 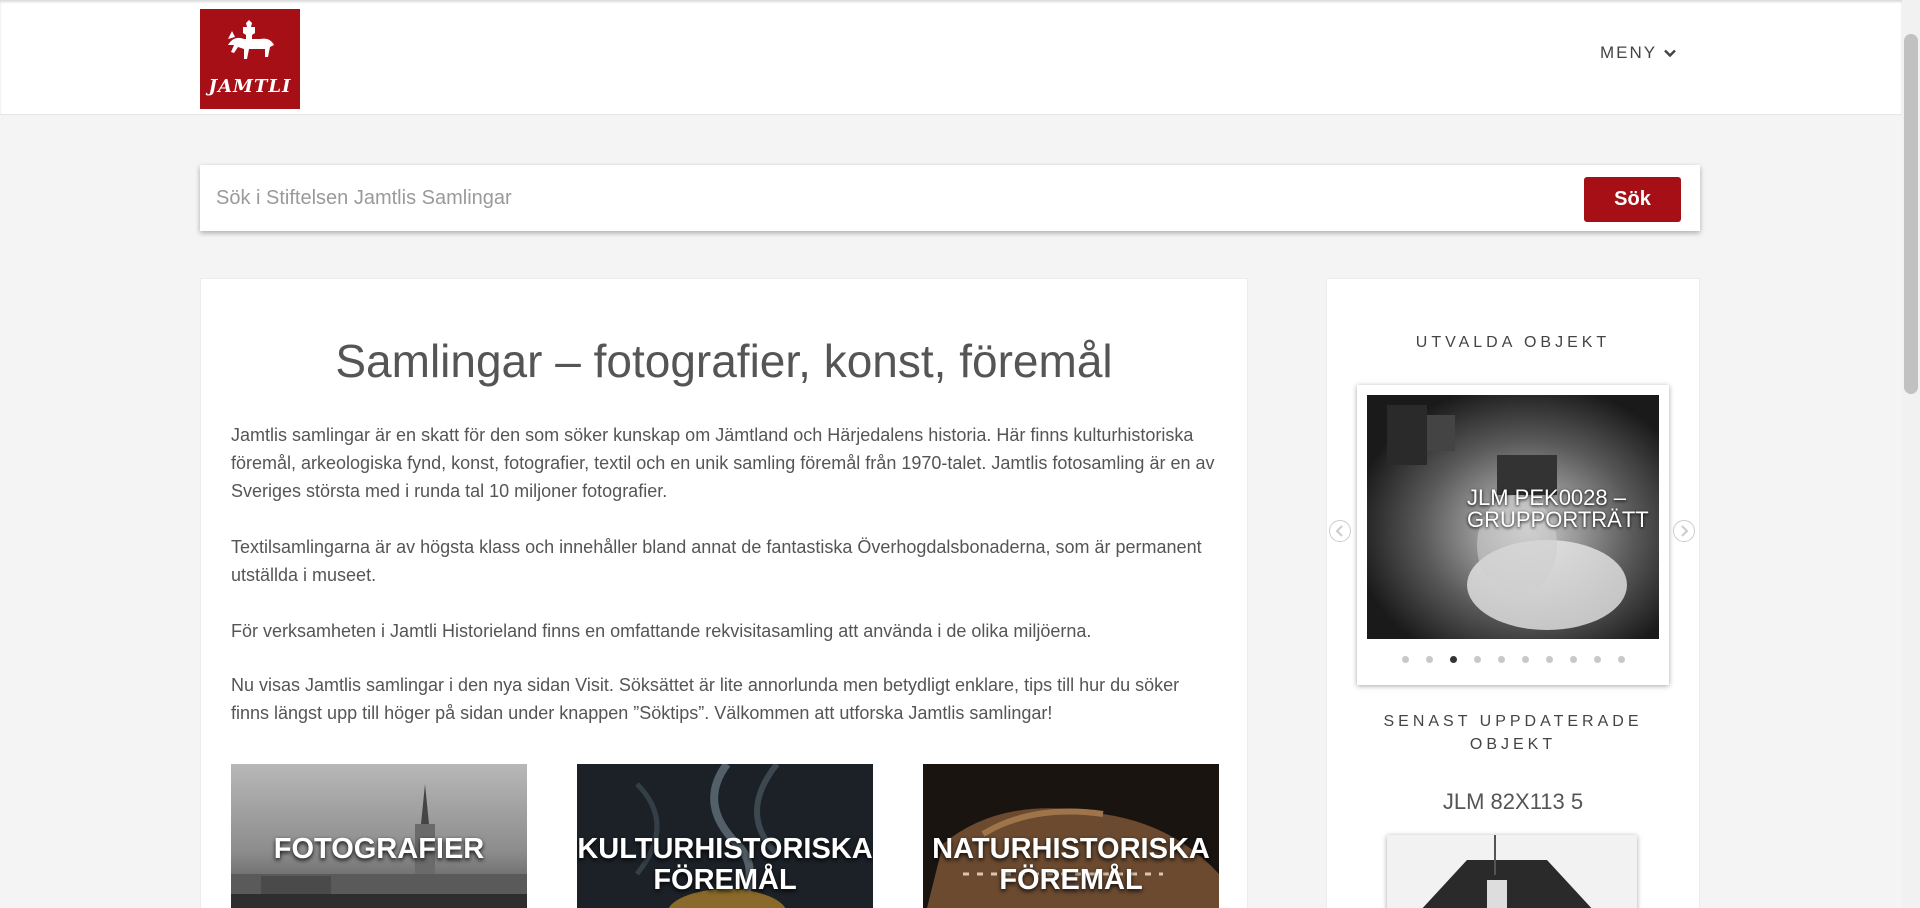 I want to click on featured-carousel: JLM PEK0028 – Grupporträtt, so click(x=1513, y=535).